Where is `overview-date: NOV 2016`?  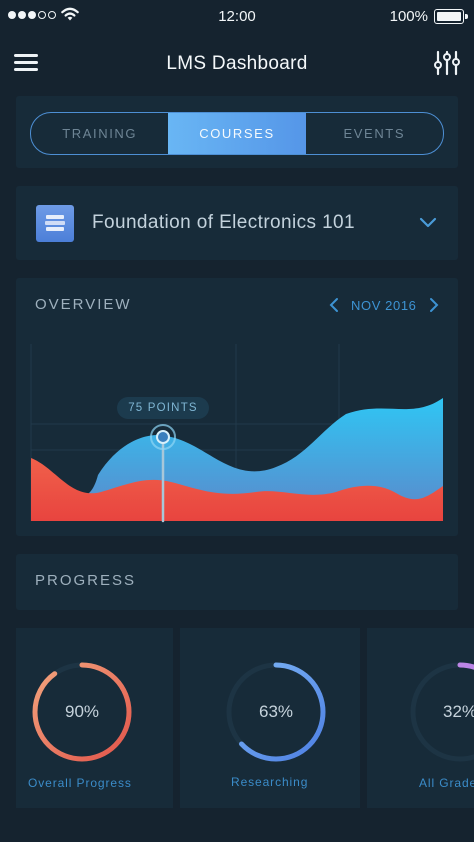
overview-date: NOV 2016 is located at coordinates (384, 305).